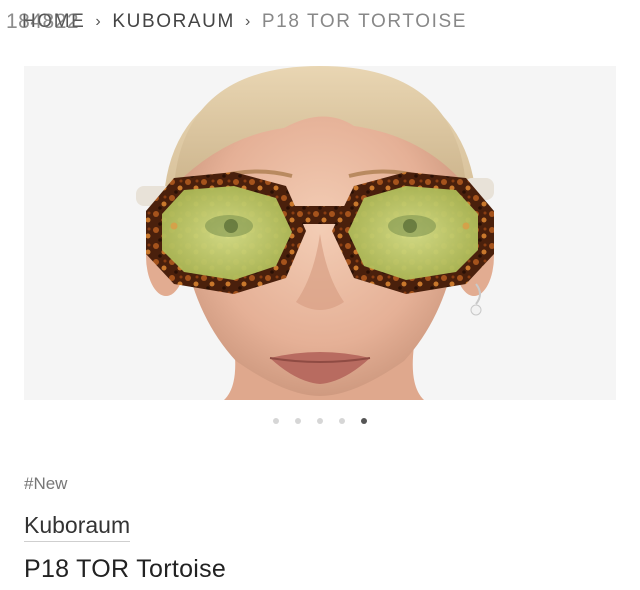 This screenshot has width=640, height=590. Describe the element at coordinates (364, 21) in the screenshot. I see `breadcrumb-current: P18 TOR TORTOISE` at that location.